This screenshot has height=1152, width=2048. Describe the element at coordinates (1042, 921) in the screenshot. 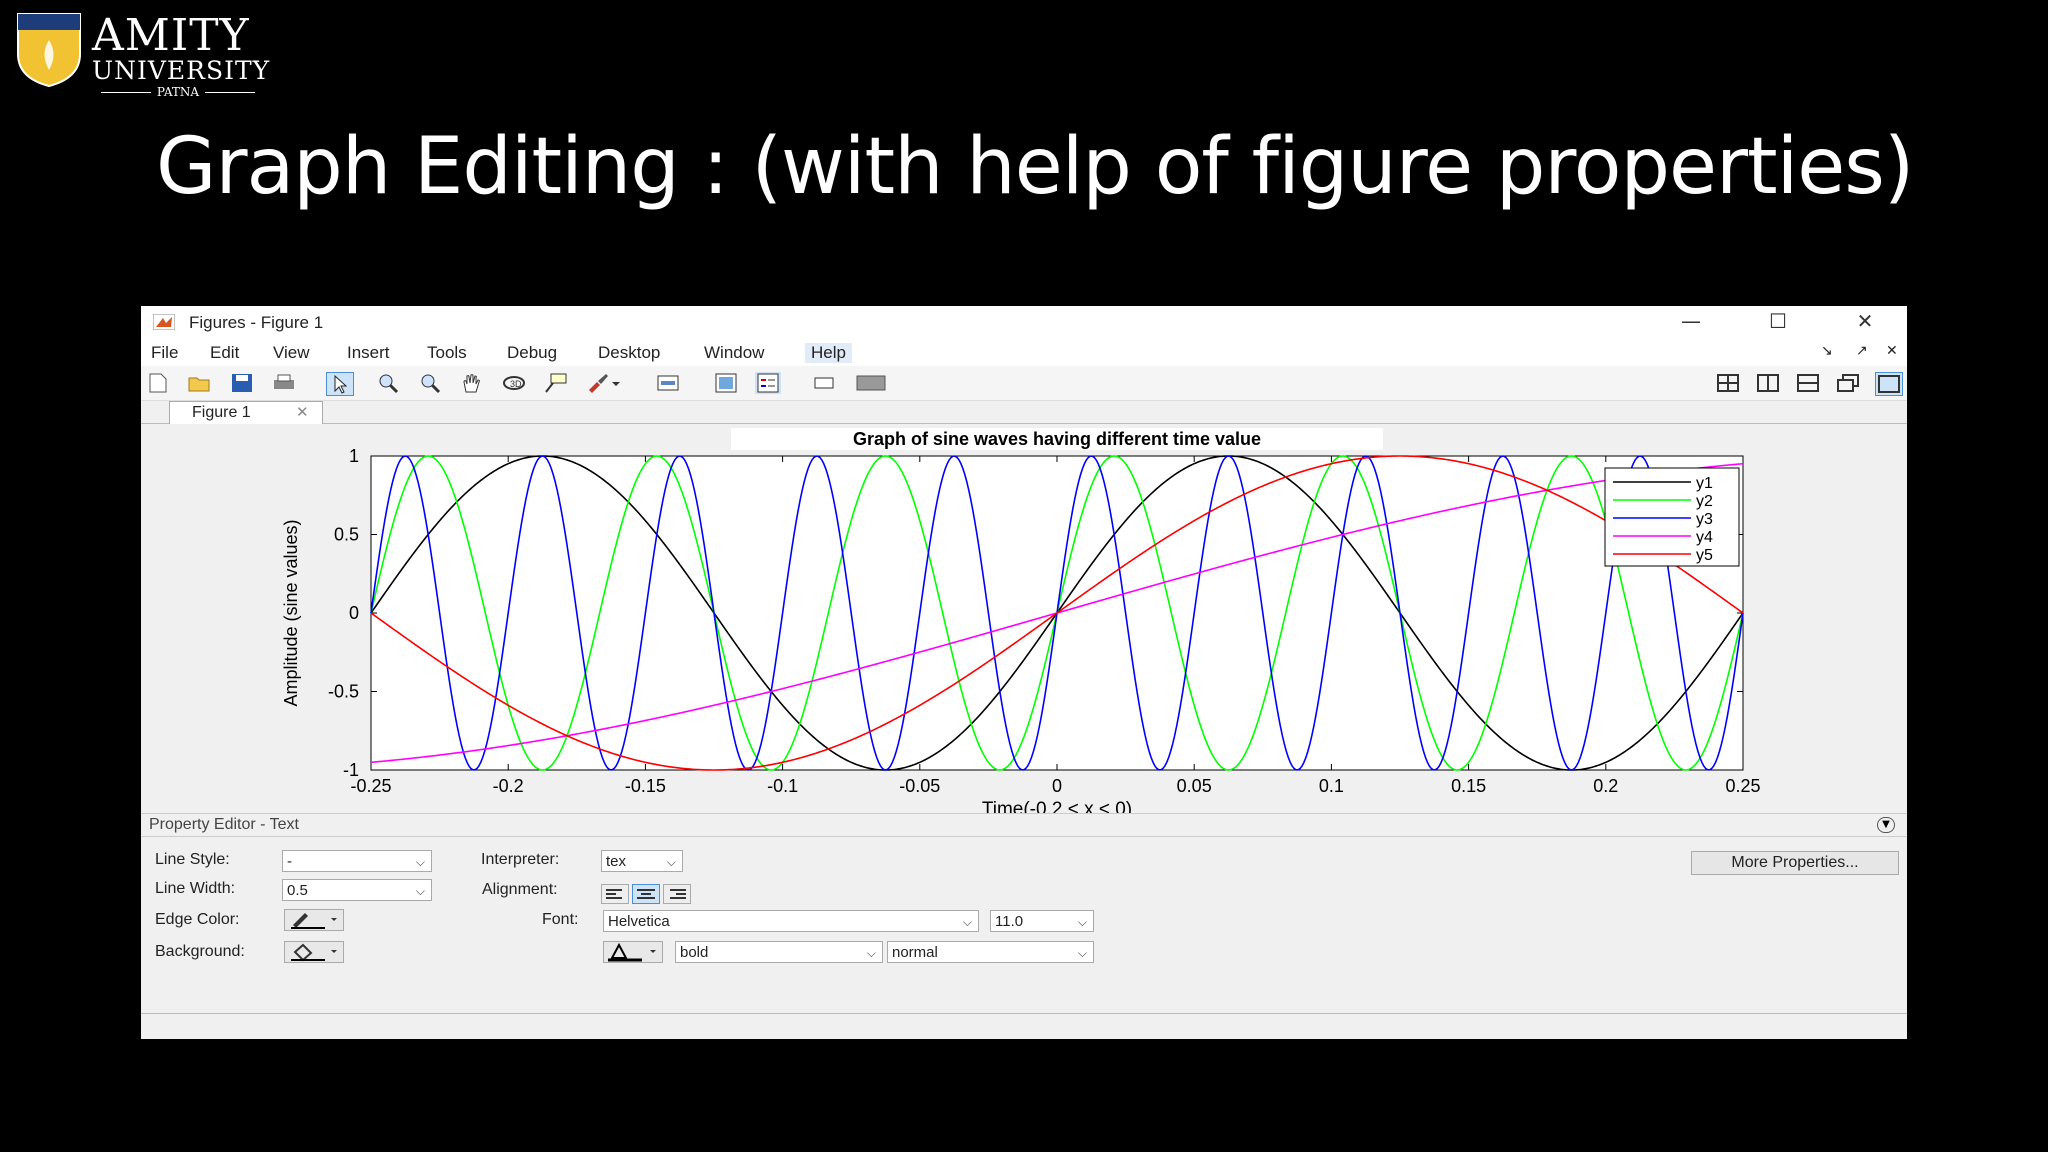

I see `font-size-select: 11.0 ⌵` at that location.